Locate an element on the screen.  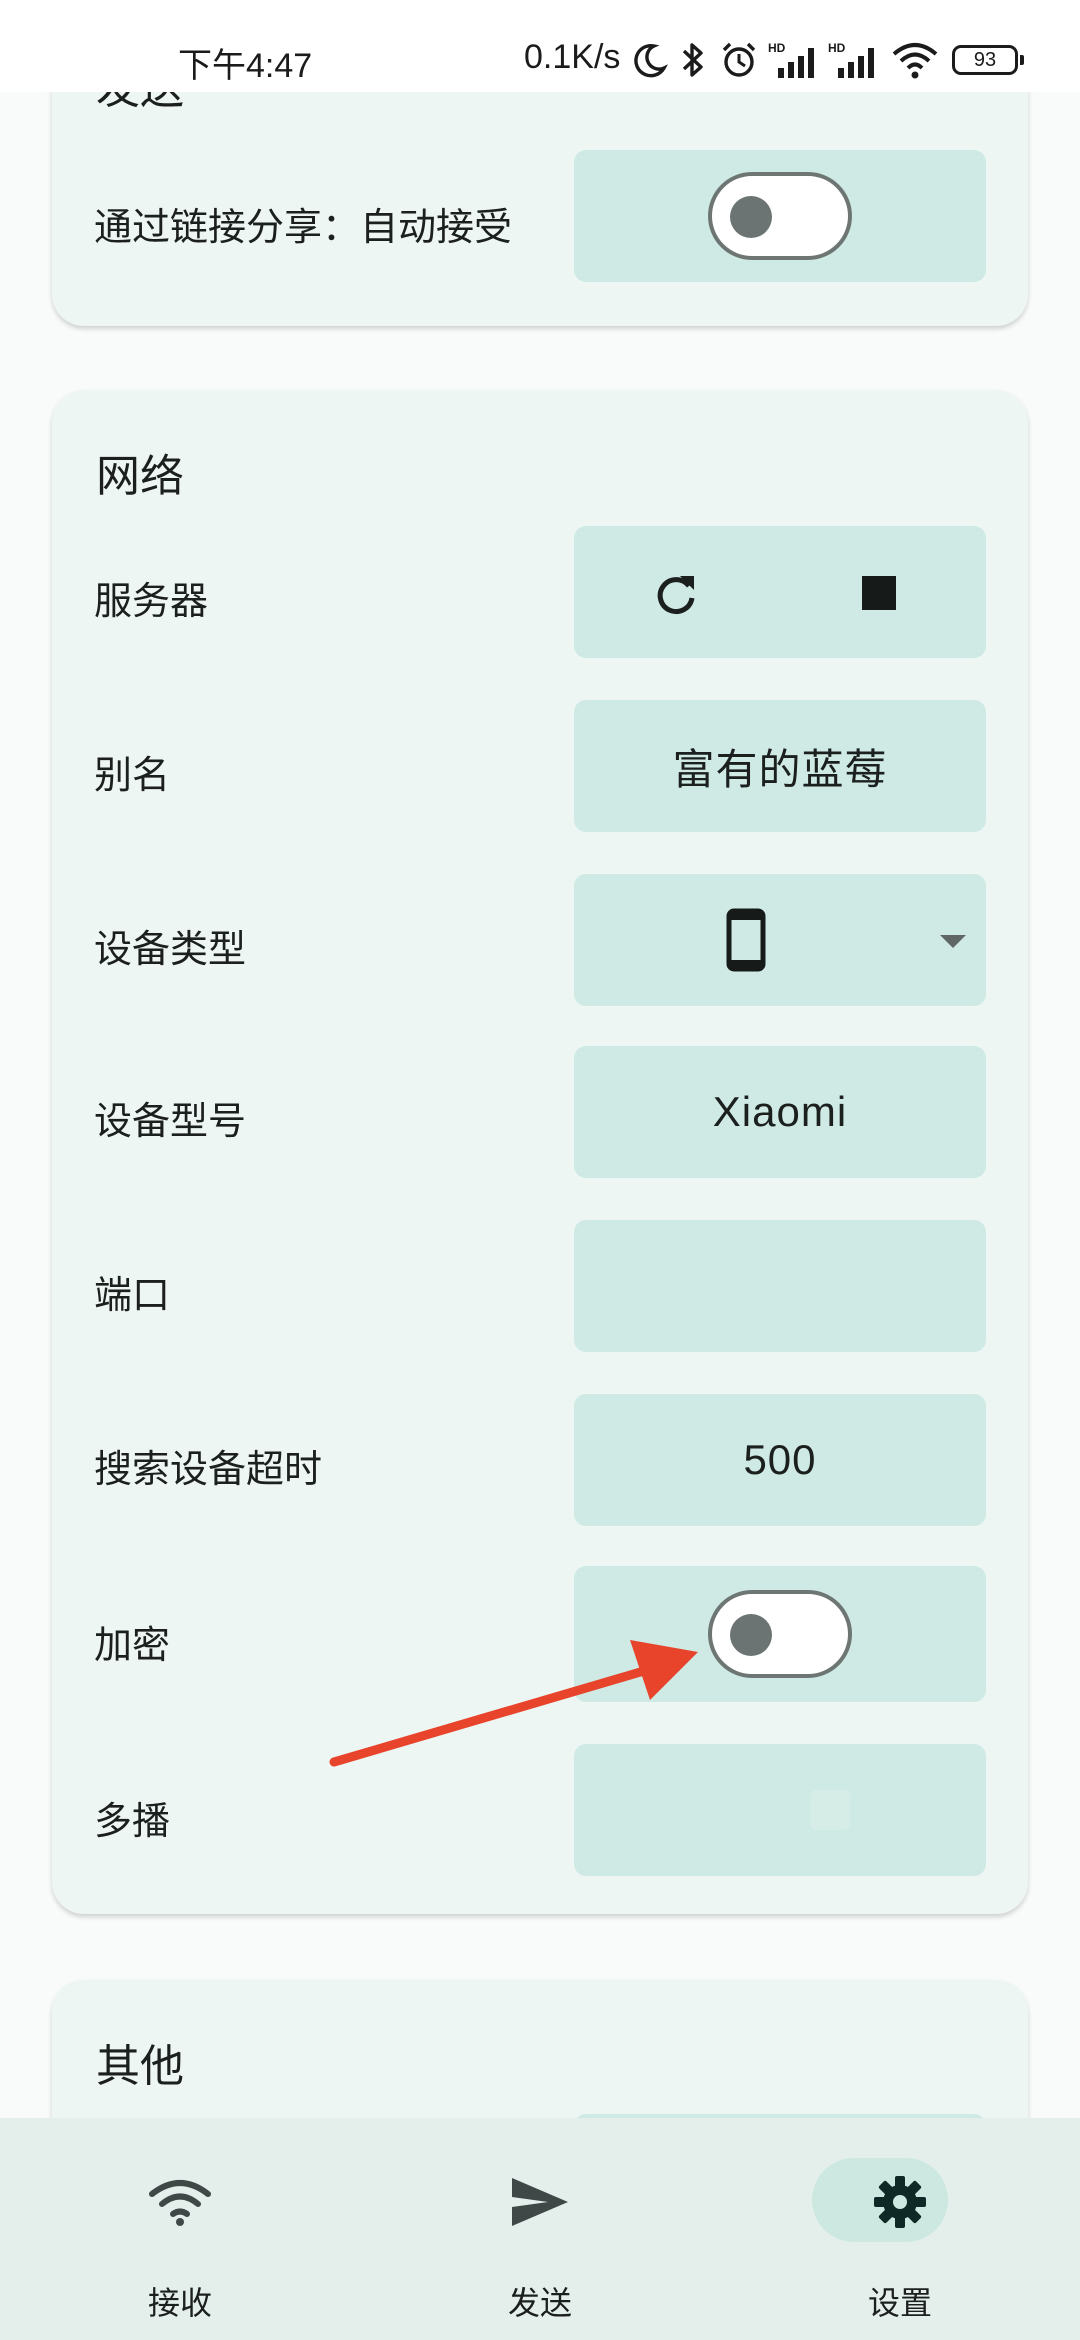
port-field is located at coordinates (780, 1286).